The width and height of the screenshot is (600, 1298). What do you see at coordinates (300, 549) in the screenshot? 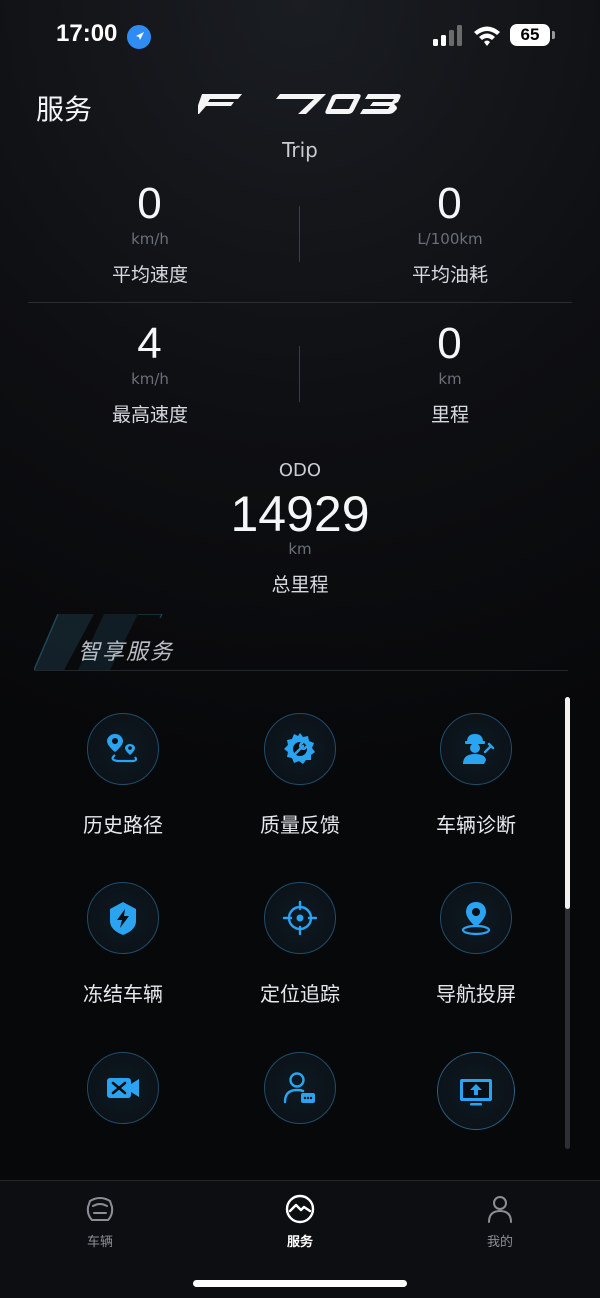
I see `odo-unit: km` at bounding box center [300, 549].